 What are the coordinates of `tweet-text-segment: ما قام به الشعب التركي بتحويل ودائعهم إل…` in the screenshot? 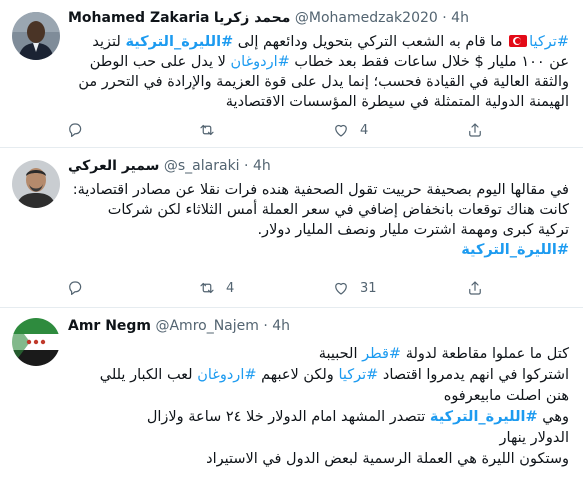 It's located at (370, 42).